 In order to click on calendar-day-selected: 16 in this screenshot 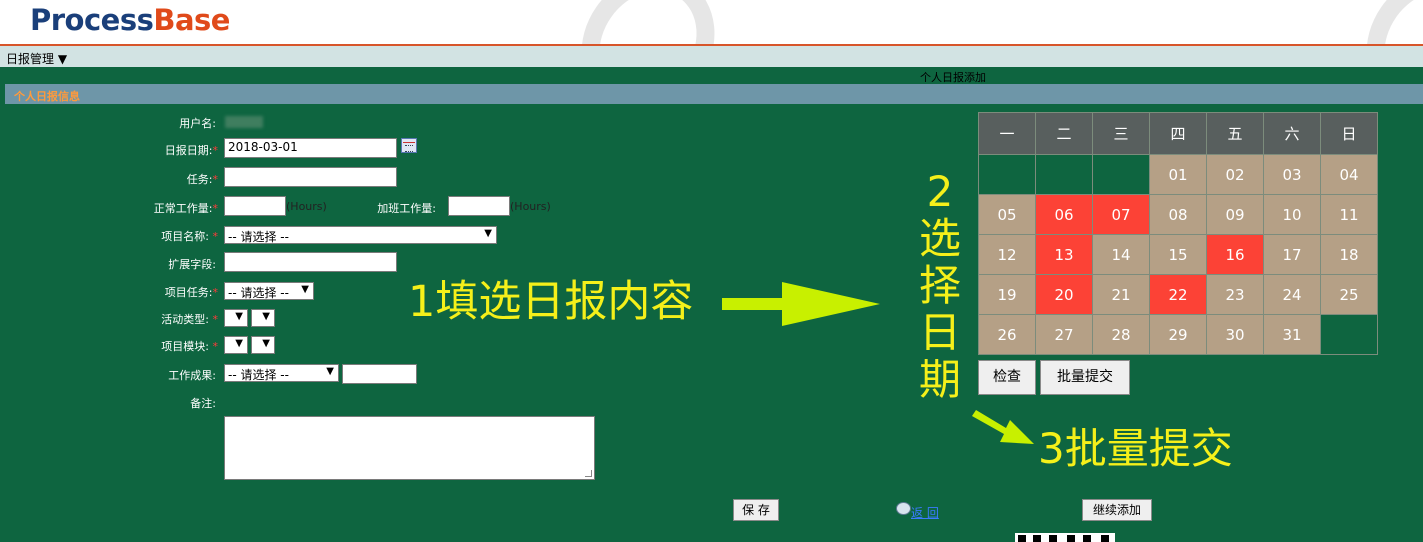, I will do `click(1235, 254)`.